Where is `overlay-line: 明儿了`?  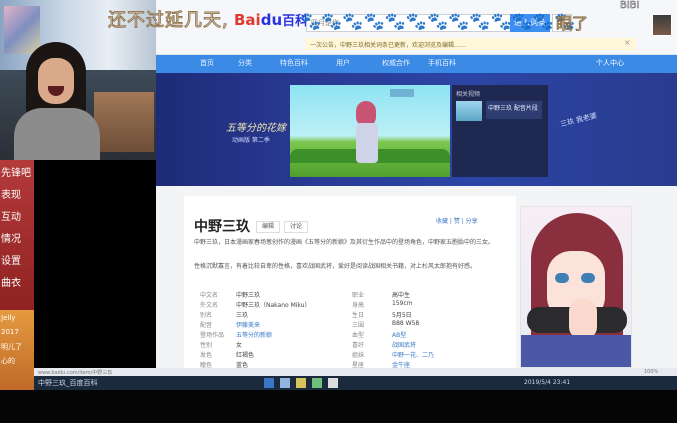
overlay-line: 明儿了 is located at coordinates (11, 347).